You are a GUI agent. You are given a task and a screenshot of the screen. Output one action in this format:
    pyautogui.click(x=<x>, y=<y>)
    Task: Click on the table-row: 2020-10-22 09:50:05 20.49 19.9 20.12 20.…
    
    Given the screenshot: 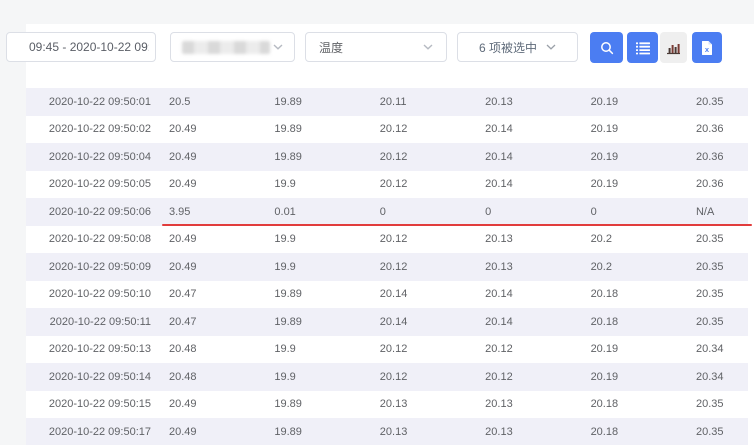 What is the action you would take?
    pyautogui.click(x=387, y=184)
    